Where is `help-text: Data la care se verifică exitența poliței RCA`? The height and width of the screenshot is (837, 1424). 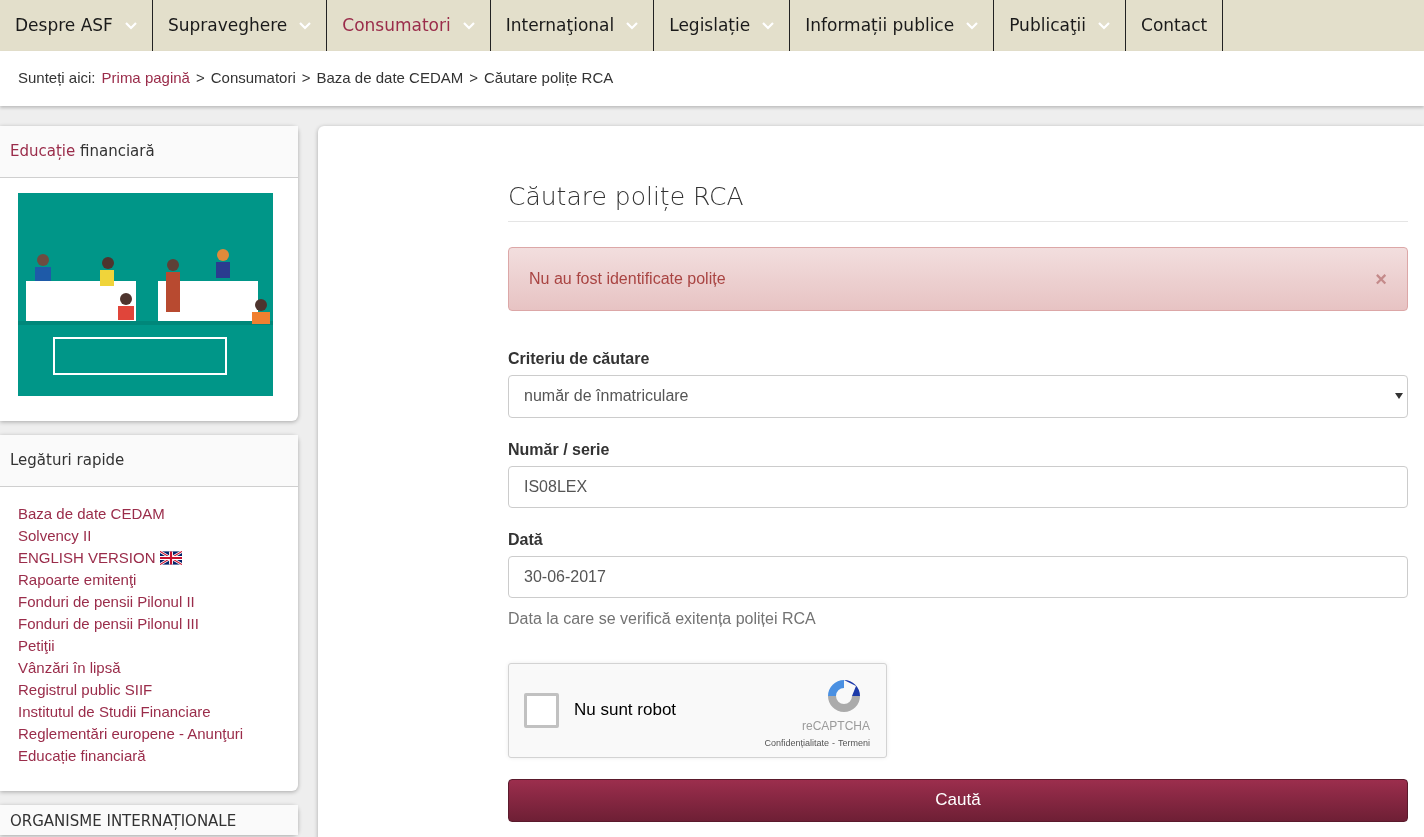 help-text: Data la care se verifică exitența poliței RCA is located at coordinates (662, 618).